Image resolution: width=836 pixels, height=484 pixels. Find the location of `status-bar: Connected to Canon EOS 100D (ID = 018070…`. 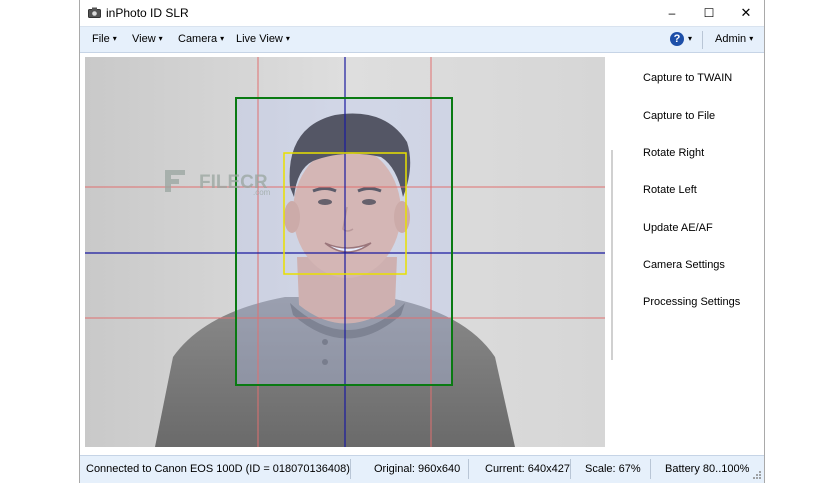

status-bar: Connected to Canon EOS 100D (ID = 018070… is located at coordinates (422, 469).